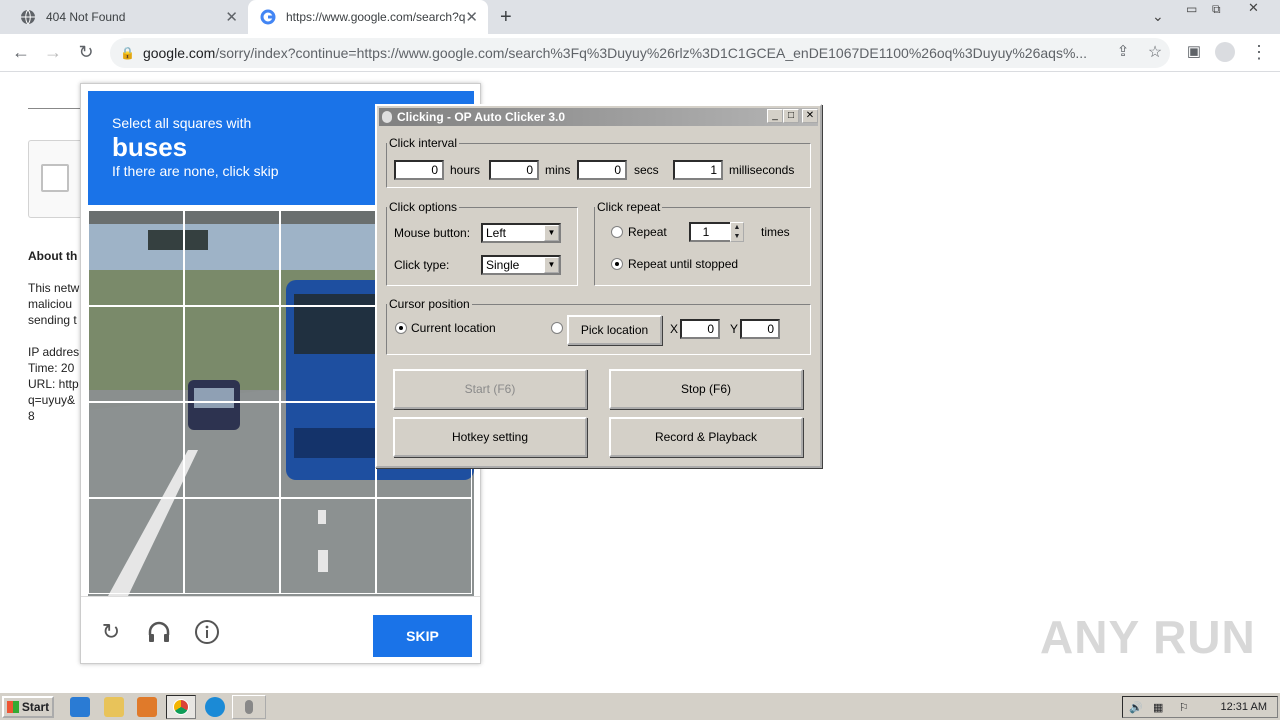 Image resolution: width=1280 pixels, height=720 pixels. What do you see at coordinates (1243, 707) in the screenshot?
I see `clock: 12:31 AM` at bounding box center [1243, 707].